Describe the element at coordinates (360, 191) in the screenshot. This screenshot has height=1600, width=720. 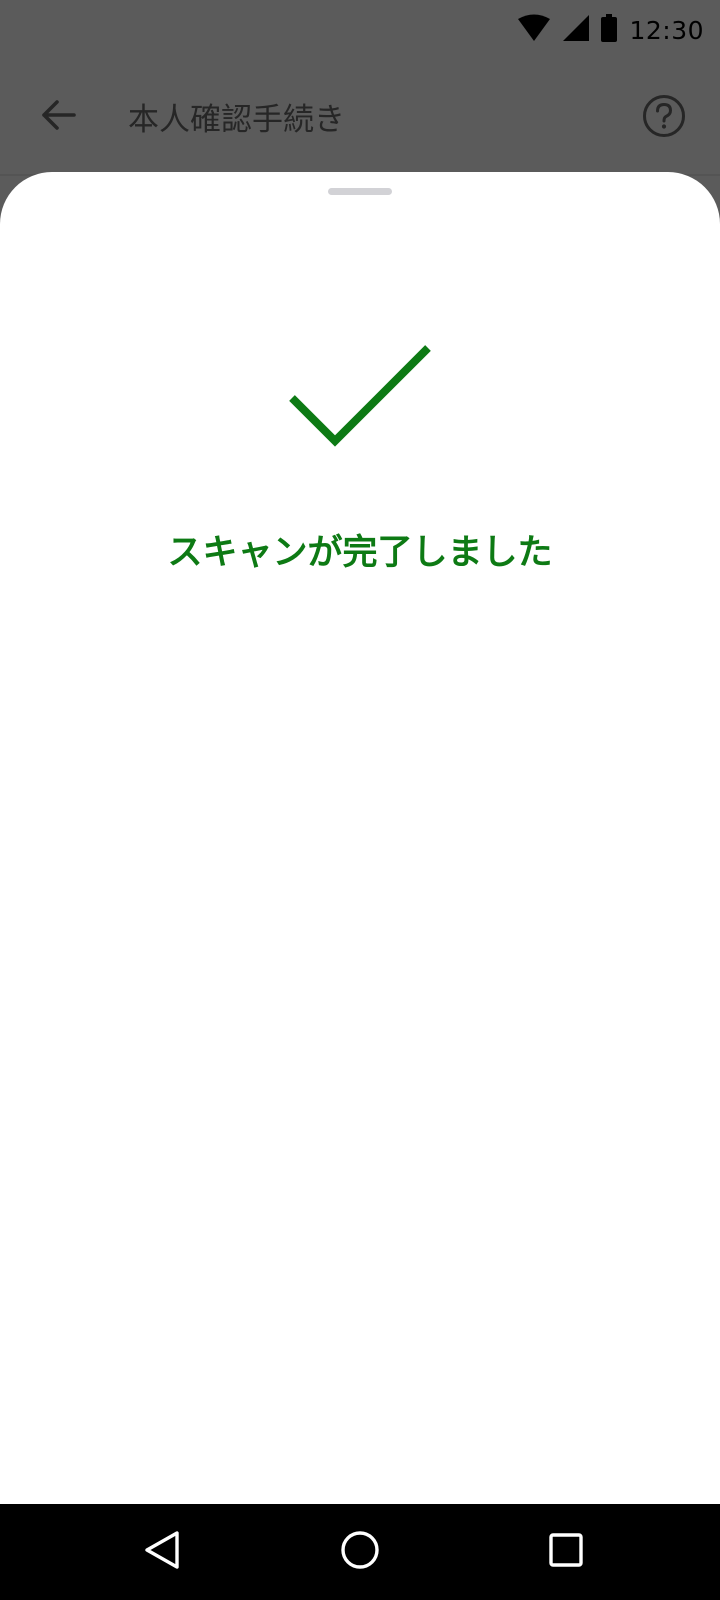
I see `drag-handle` at that location.